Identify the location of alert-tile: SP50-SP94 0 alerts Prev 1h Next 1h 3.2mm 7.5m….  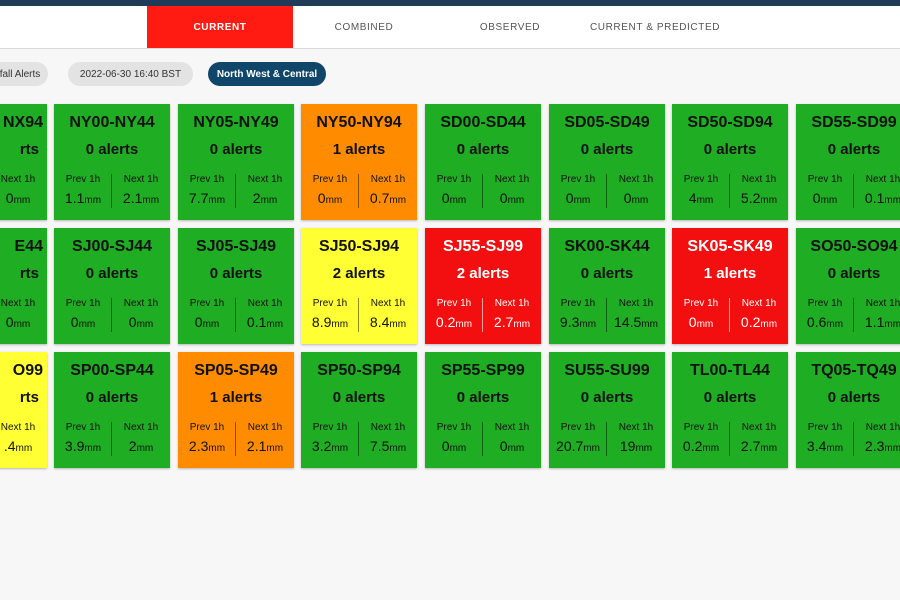
(359, 410).